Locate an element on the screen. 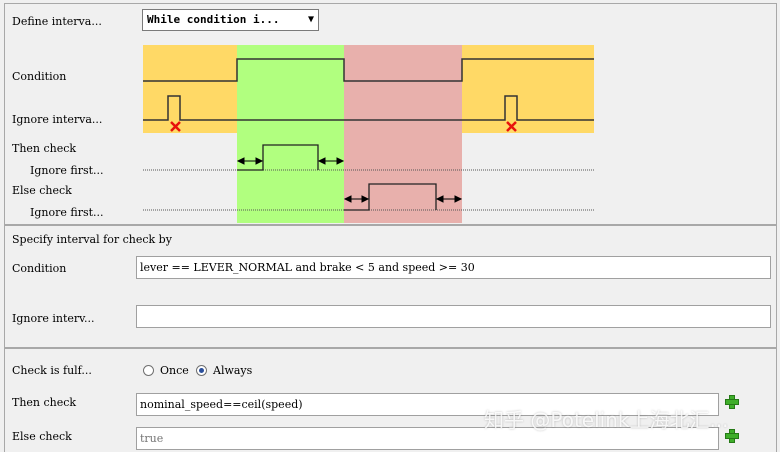 This screenshot has width=780, height=452. diagram-else-check-label: Else check is located at coordinates (42, 190).